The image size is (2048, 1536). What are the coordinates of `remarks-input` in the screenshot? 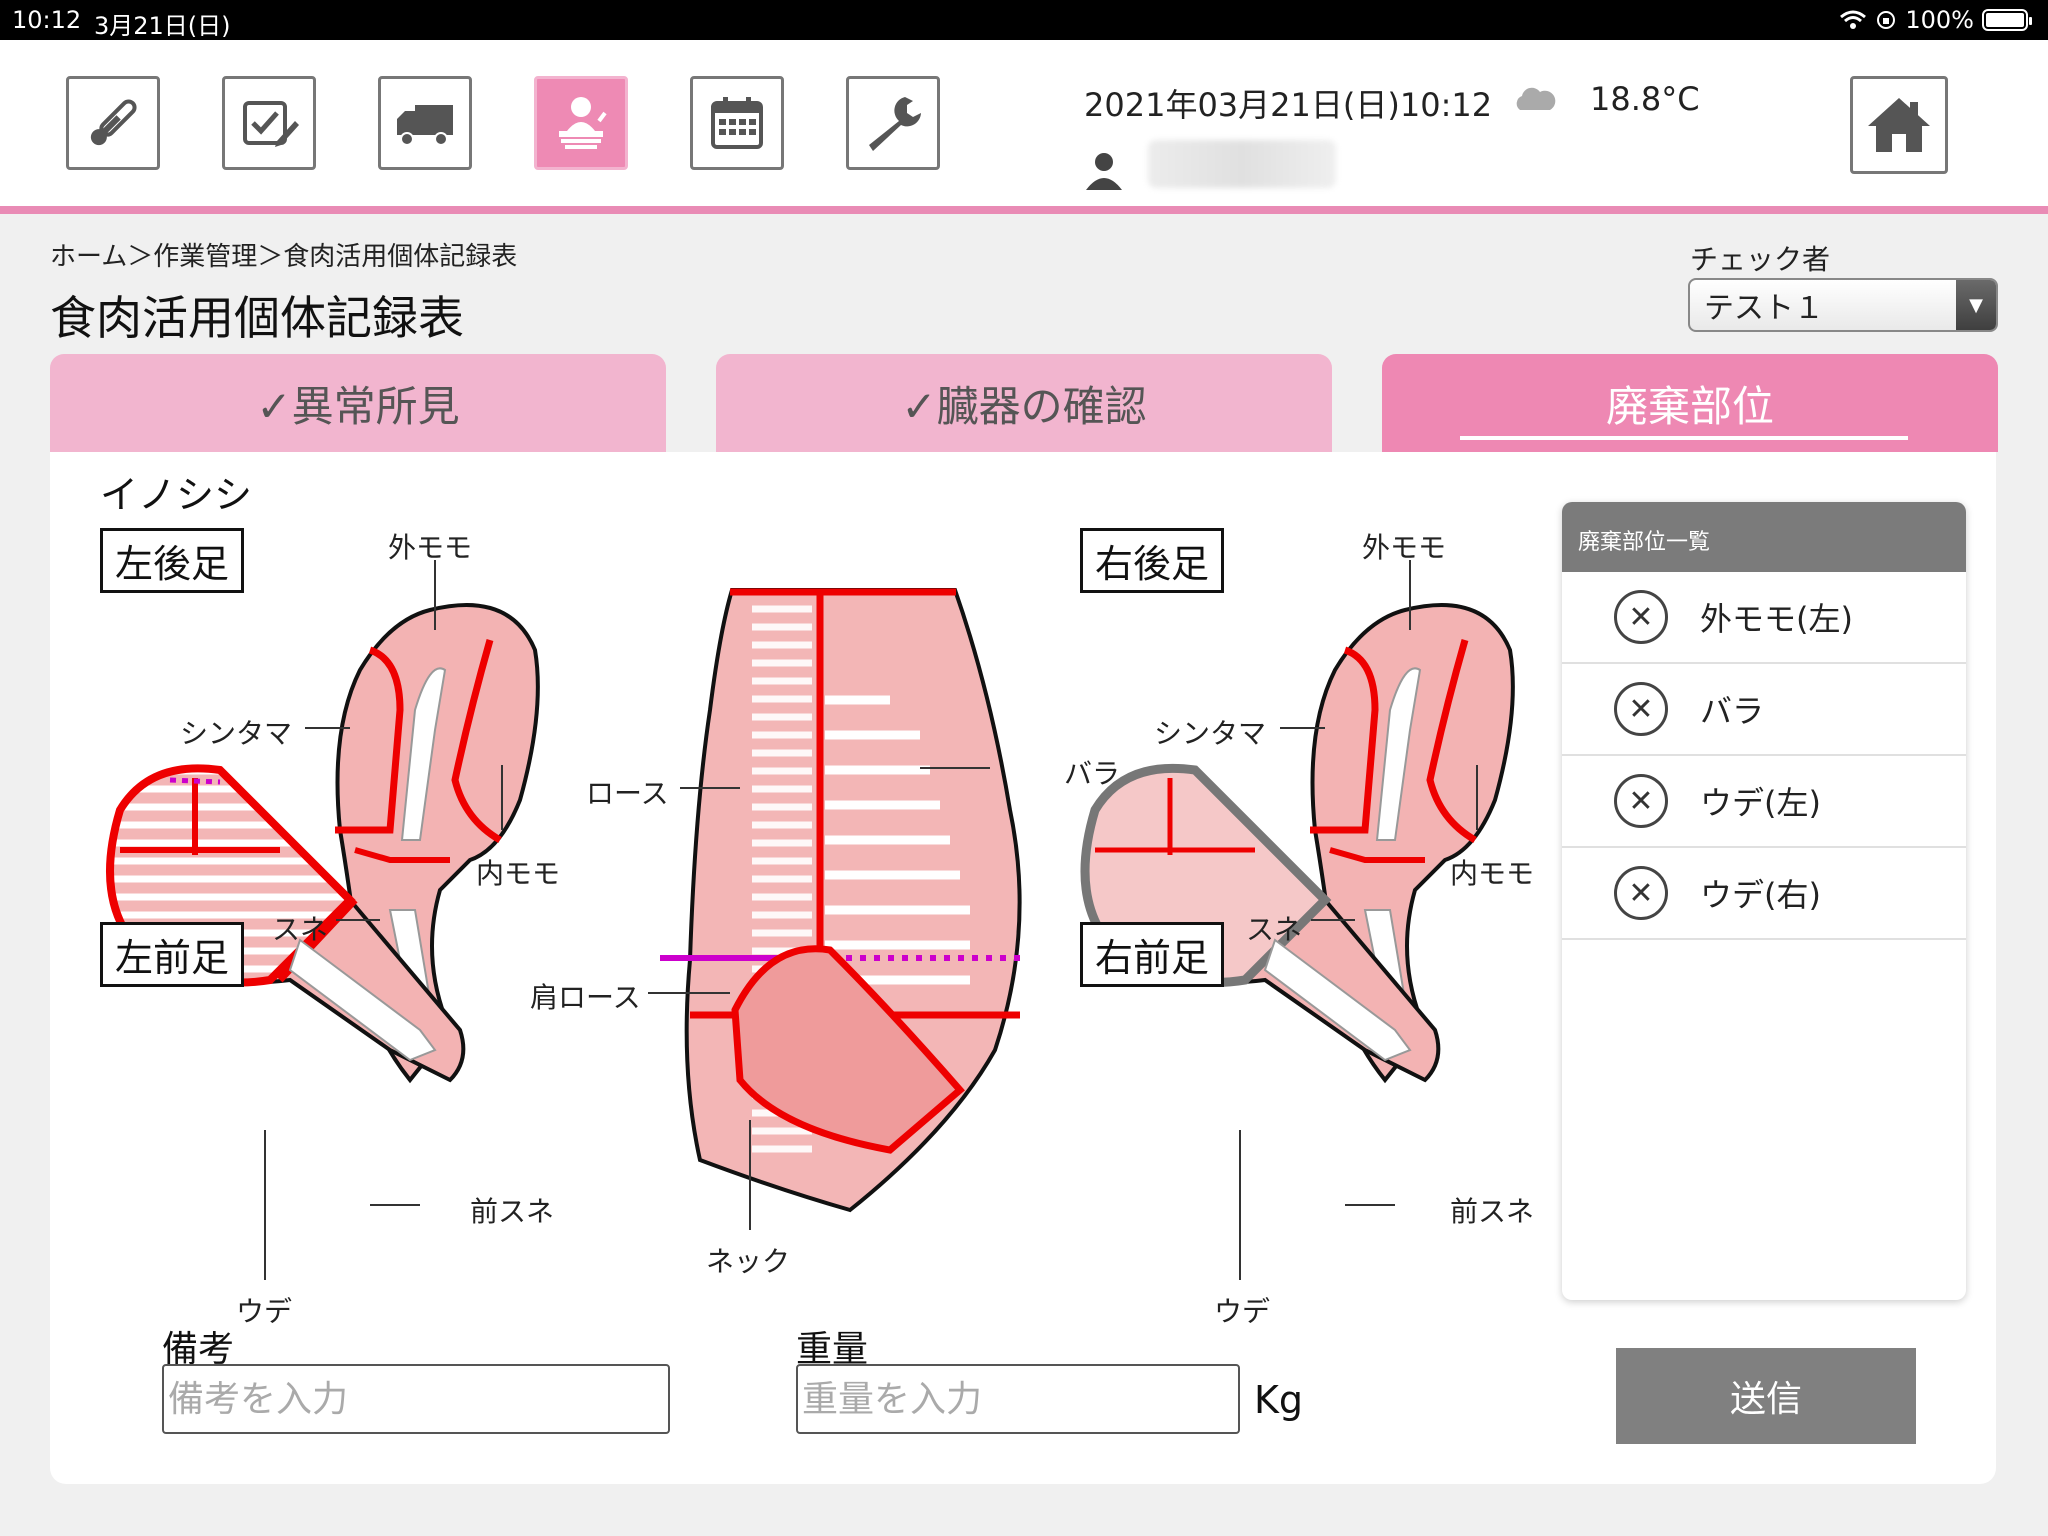 It's located at (416, 1399).